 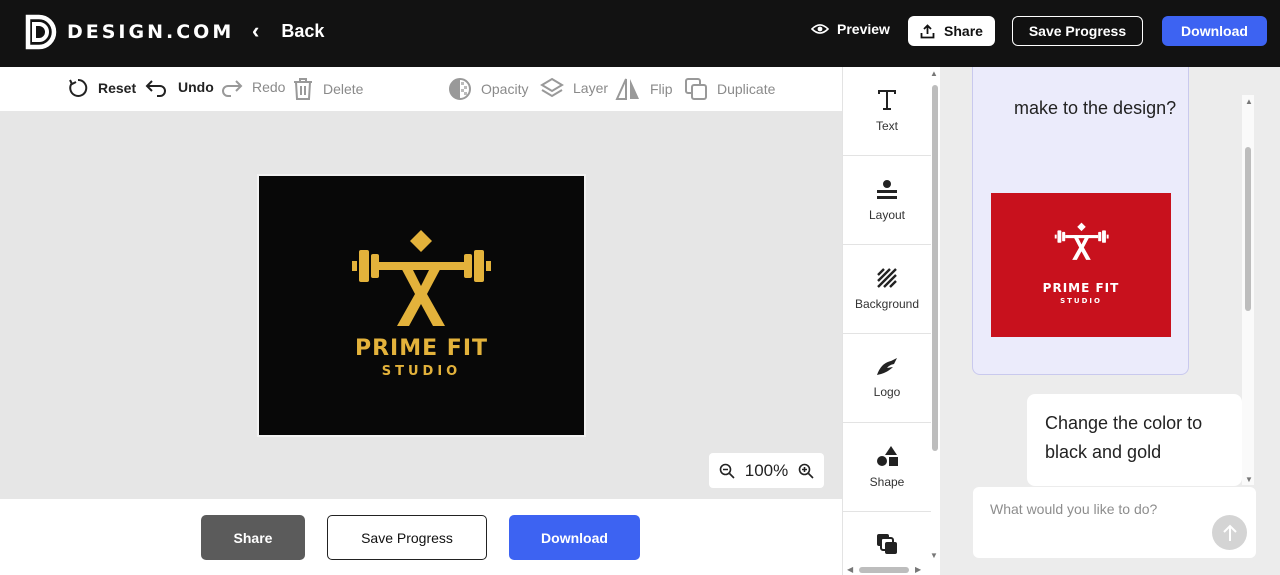 I want to click on text-icon, so click(x=887, y=100).